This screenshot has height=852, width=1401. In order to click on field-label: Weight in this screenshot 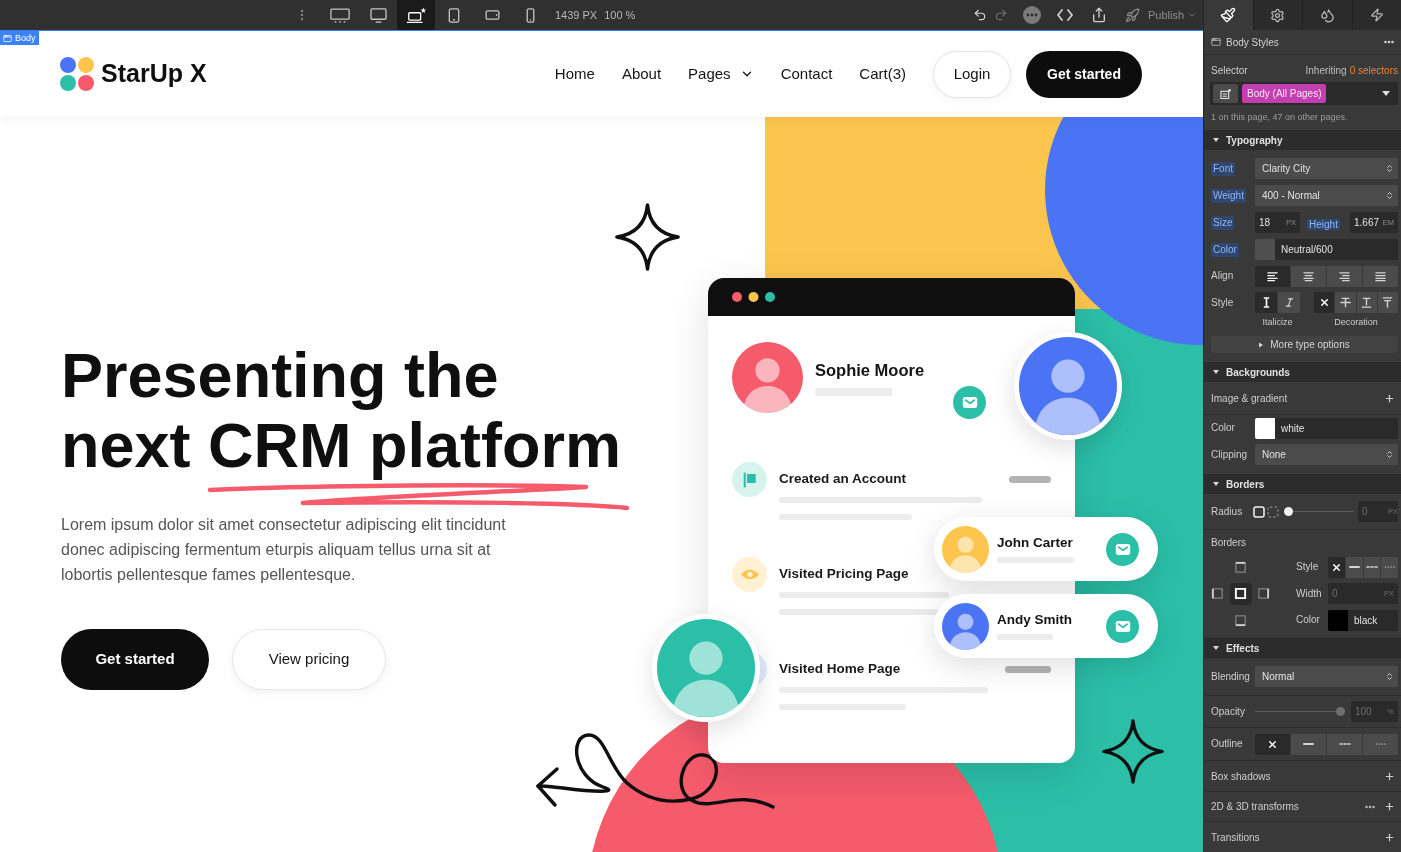, I will do `click(1228, 195)`.